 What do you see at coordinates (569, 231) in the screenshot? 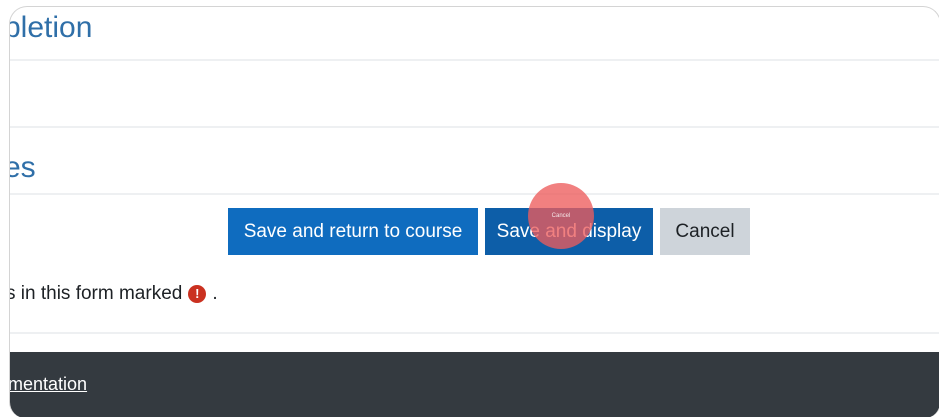
I see `save-and-display-button: Save and display` at bounding box center [569, 231].